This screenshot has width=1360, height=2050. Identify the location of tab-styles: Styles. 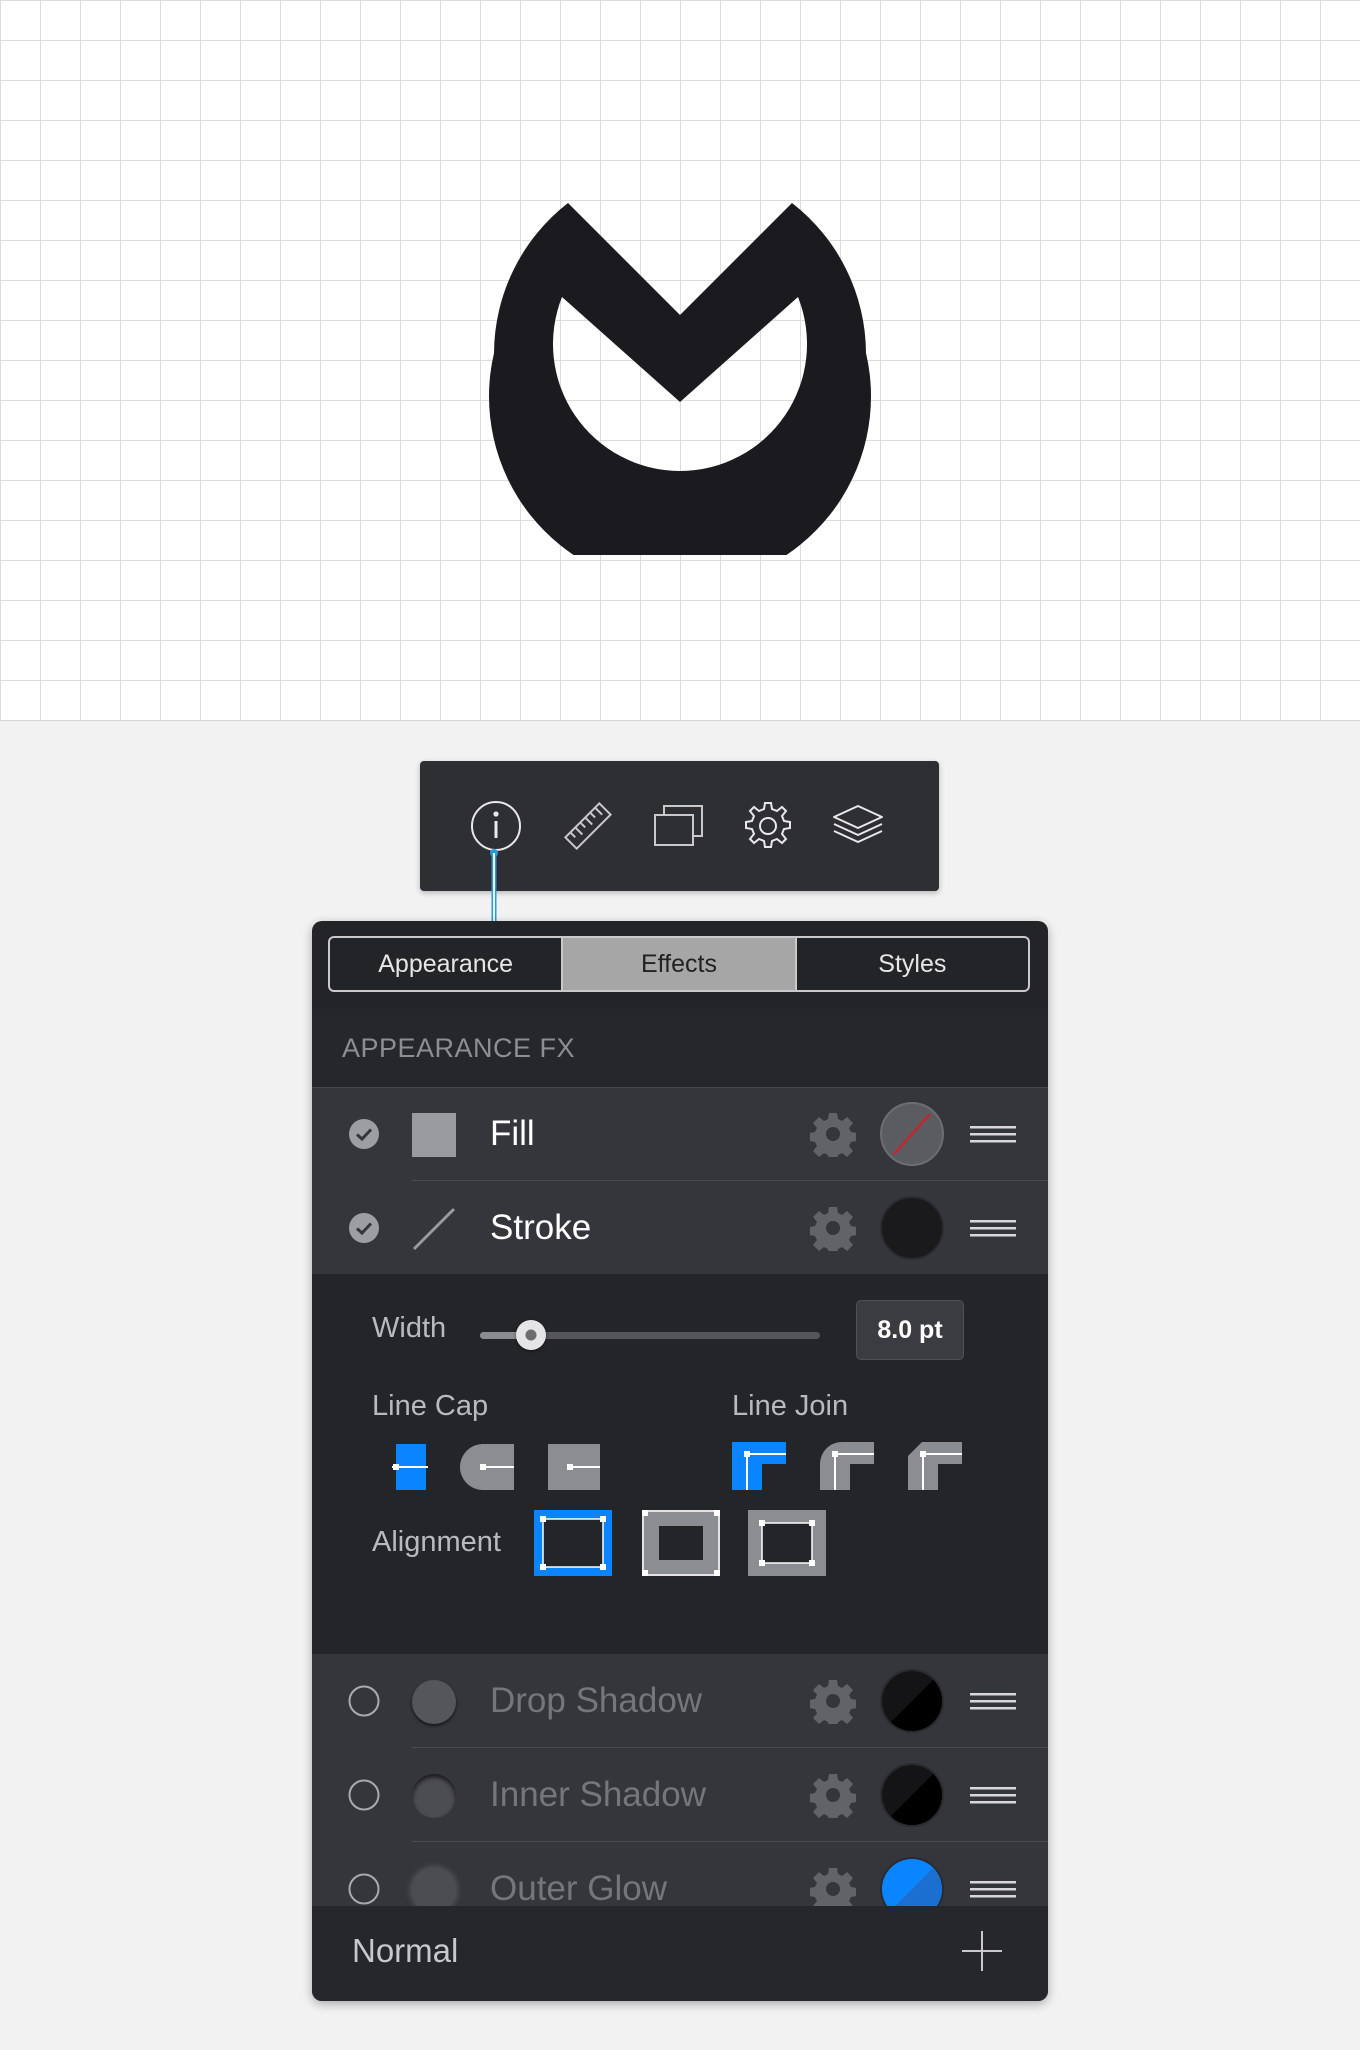
(911, 964).